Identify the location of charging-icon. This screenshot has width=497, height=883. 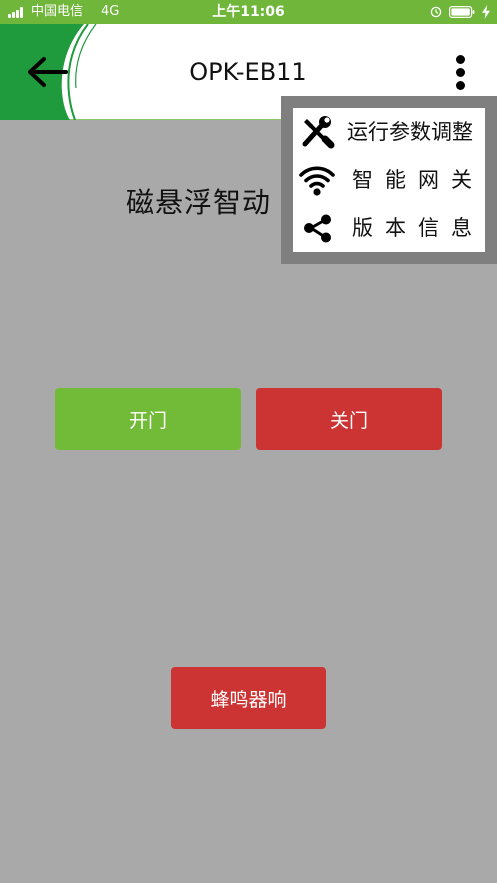
(486, 12).